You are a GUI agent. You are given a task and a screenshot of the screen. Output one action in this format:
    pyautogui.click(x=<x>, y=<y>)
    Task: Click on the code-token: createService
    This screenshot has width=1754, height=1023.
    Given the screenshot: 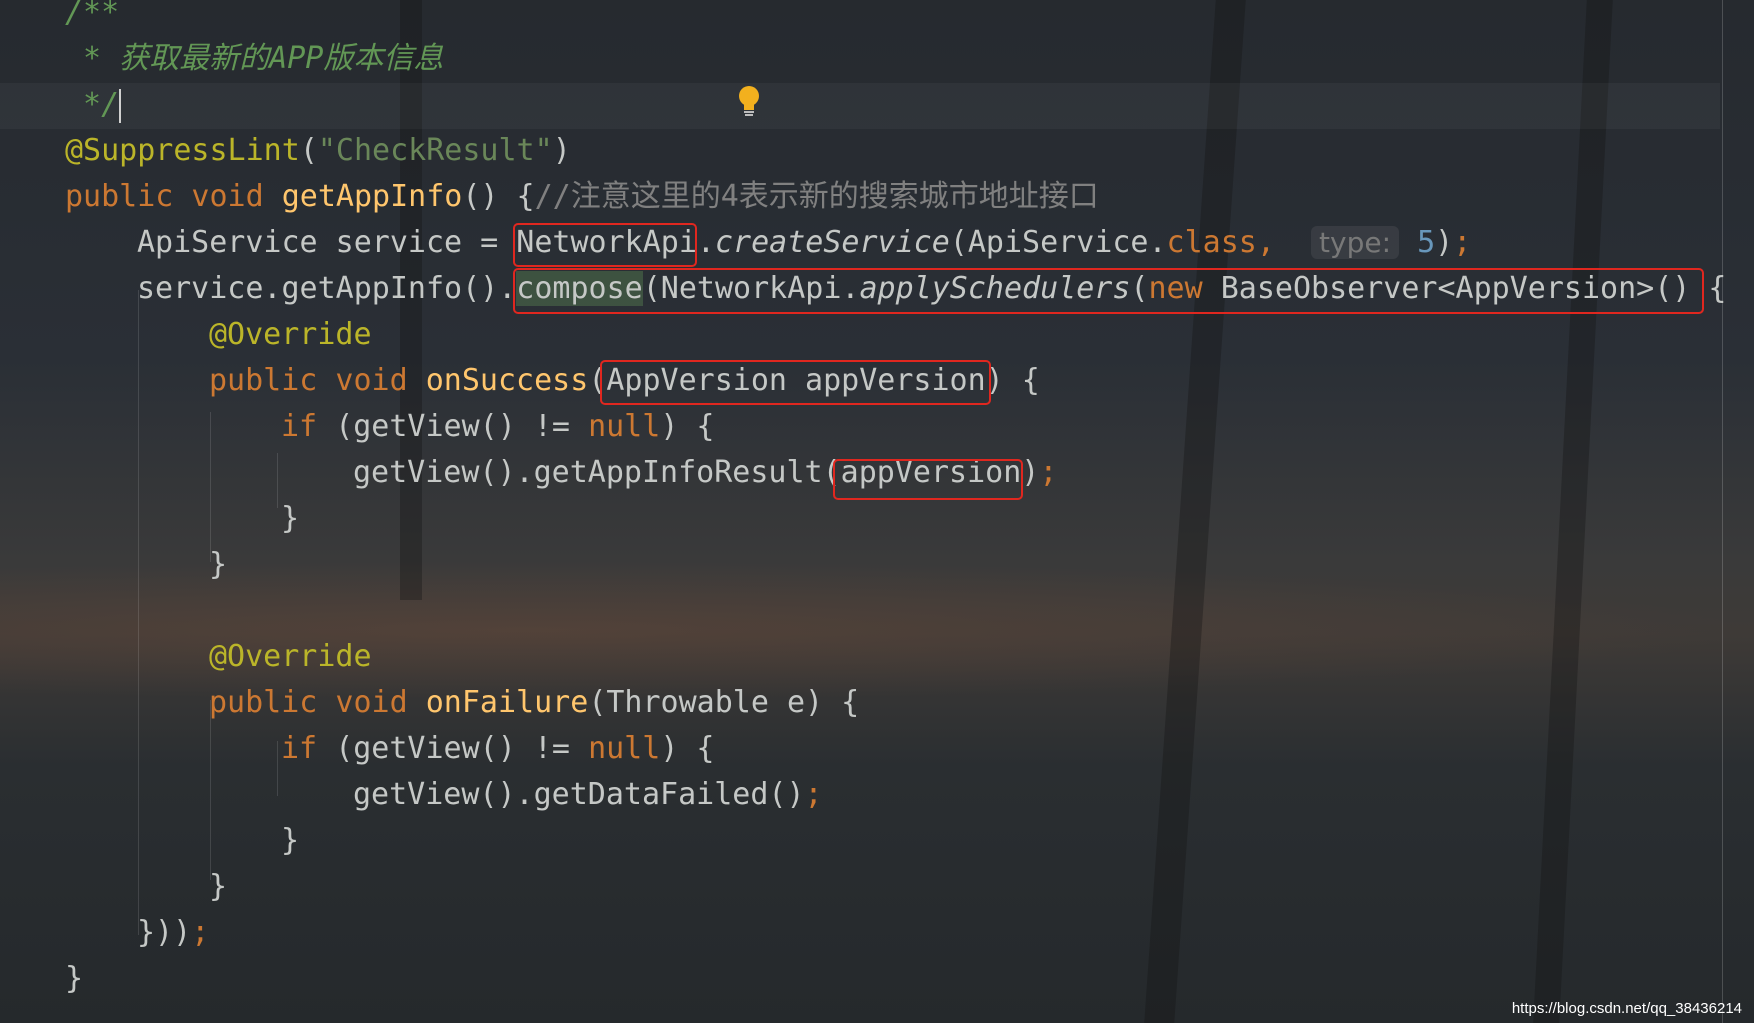 What is the action you would take?
    pyautogui.click(x=832, y=242)
    